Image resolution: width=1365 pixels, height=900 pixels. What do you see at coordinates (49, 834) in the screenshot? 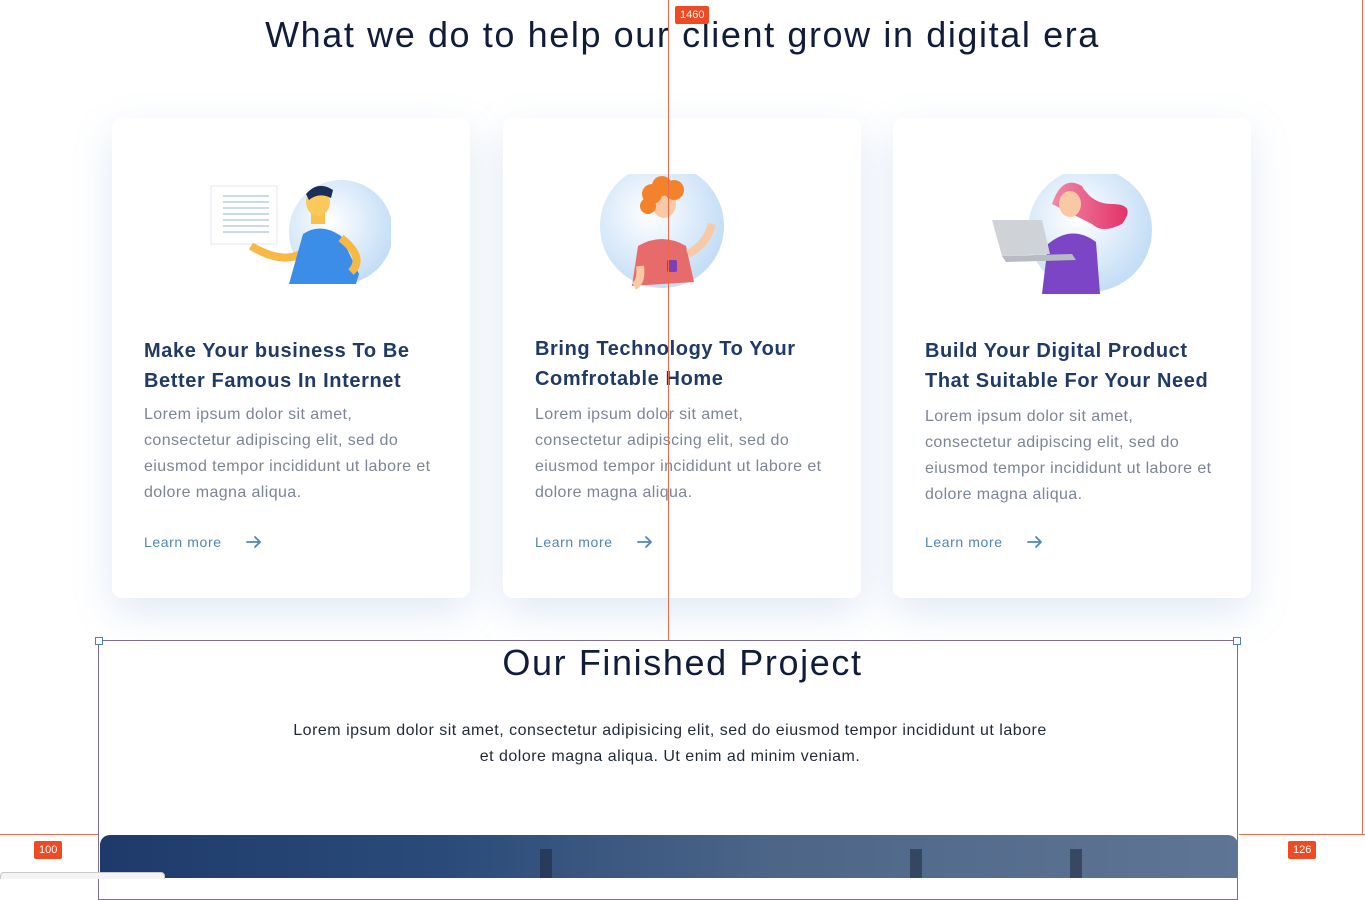
I see `horizontal-guide-left` at bounding box center [49, 834].